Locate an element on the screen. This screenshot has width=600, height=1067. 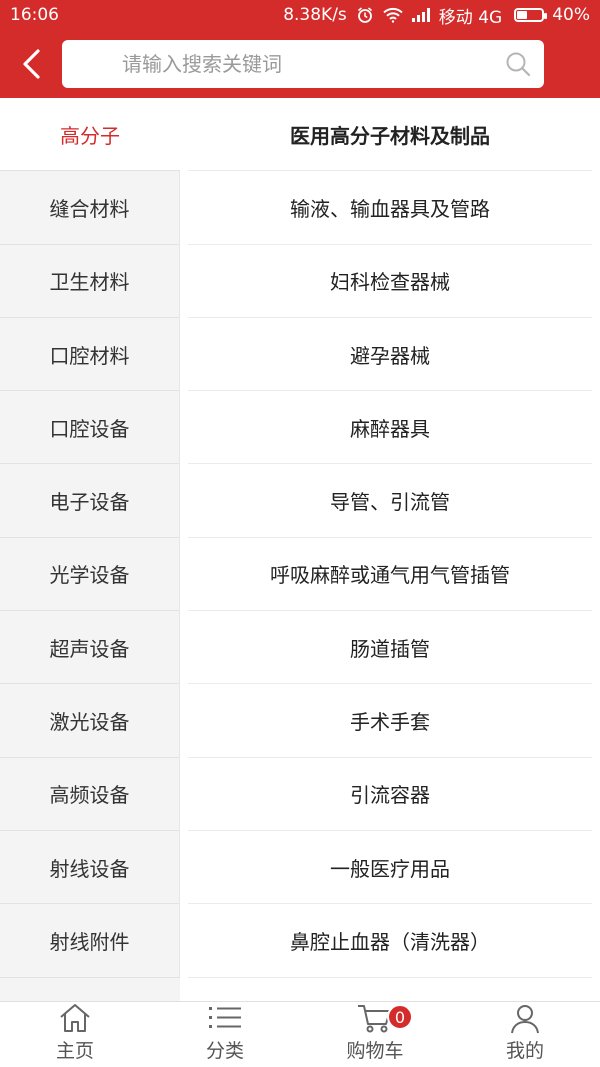
nav-home-label: 主页 is located at coordinates (74, 1051).